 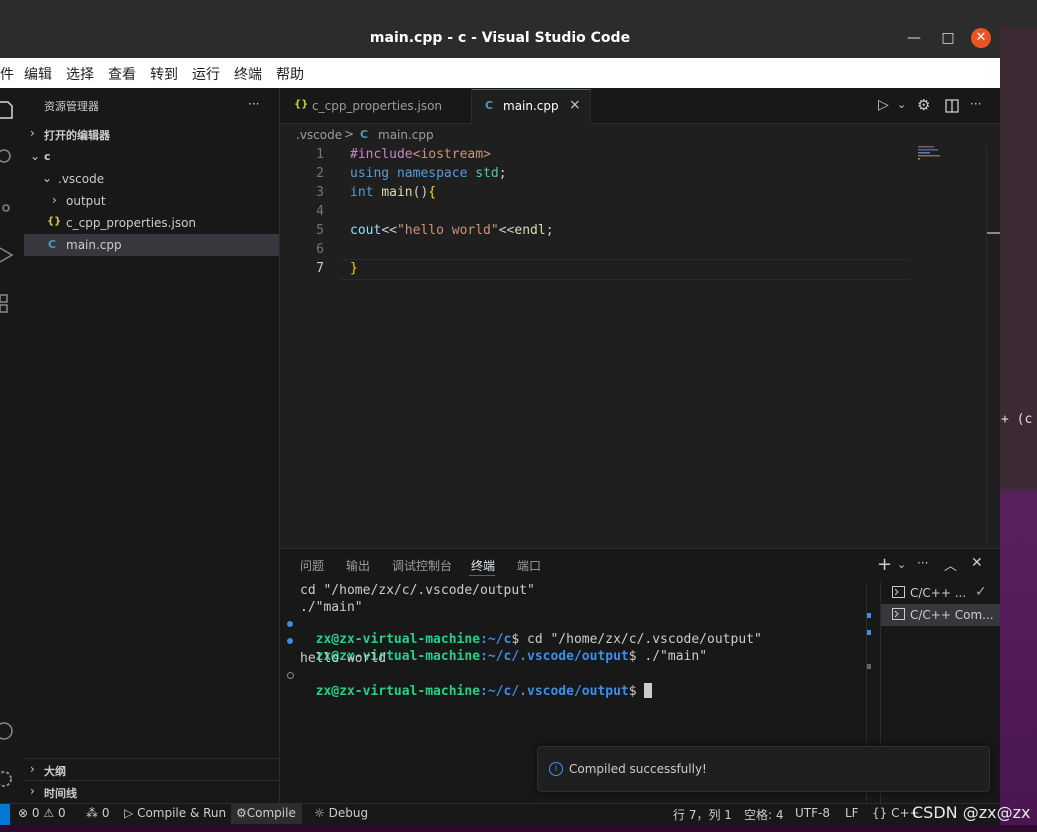 What do you see at coordinates (248, 74) in the screenshot?
I see `menu-terminal: 终端` at bounding box center [248, 74].